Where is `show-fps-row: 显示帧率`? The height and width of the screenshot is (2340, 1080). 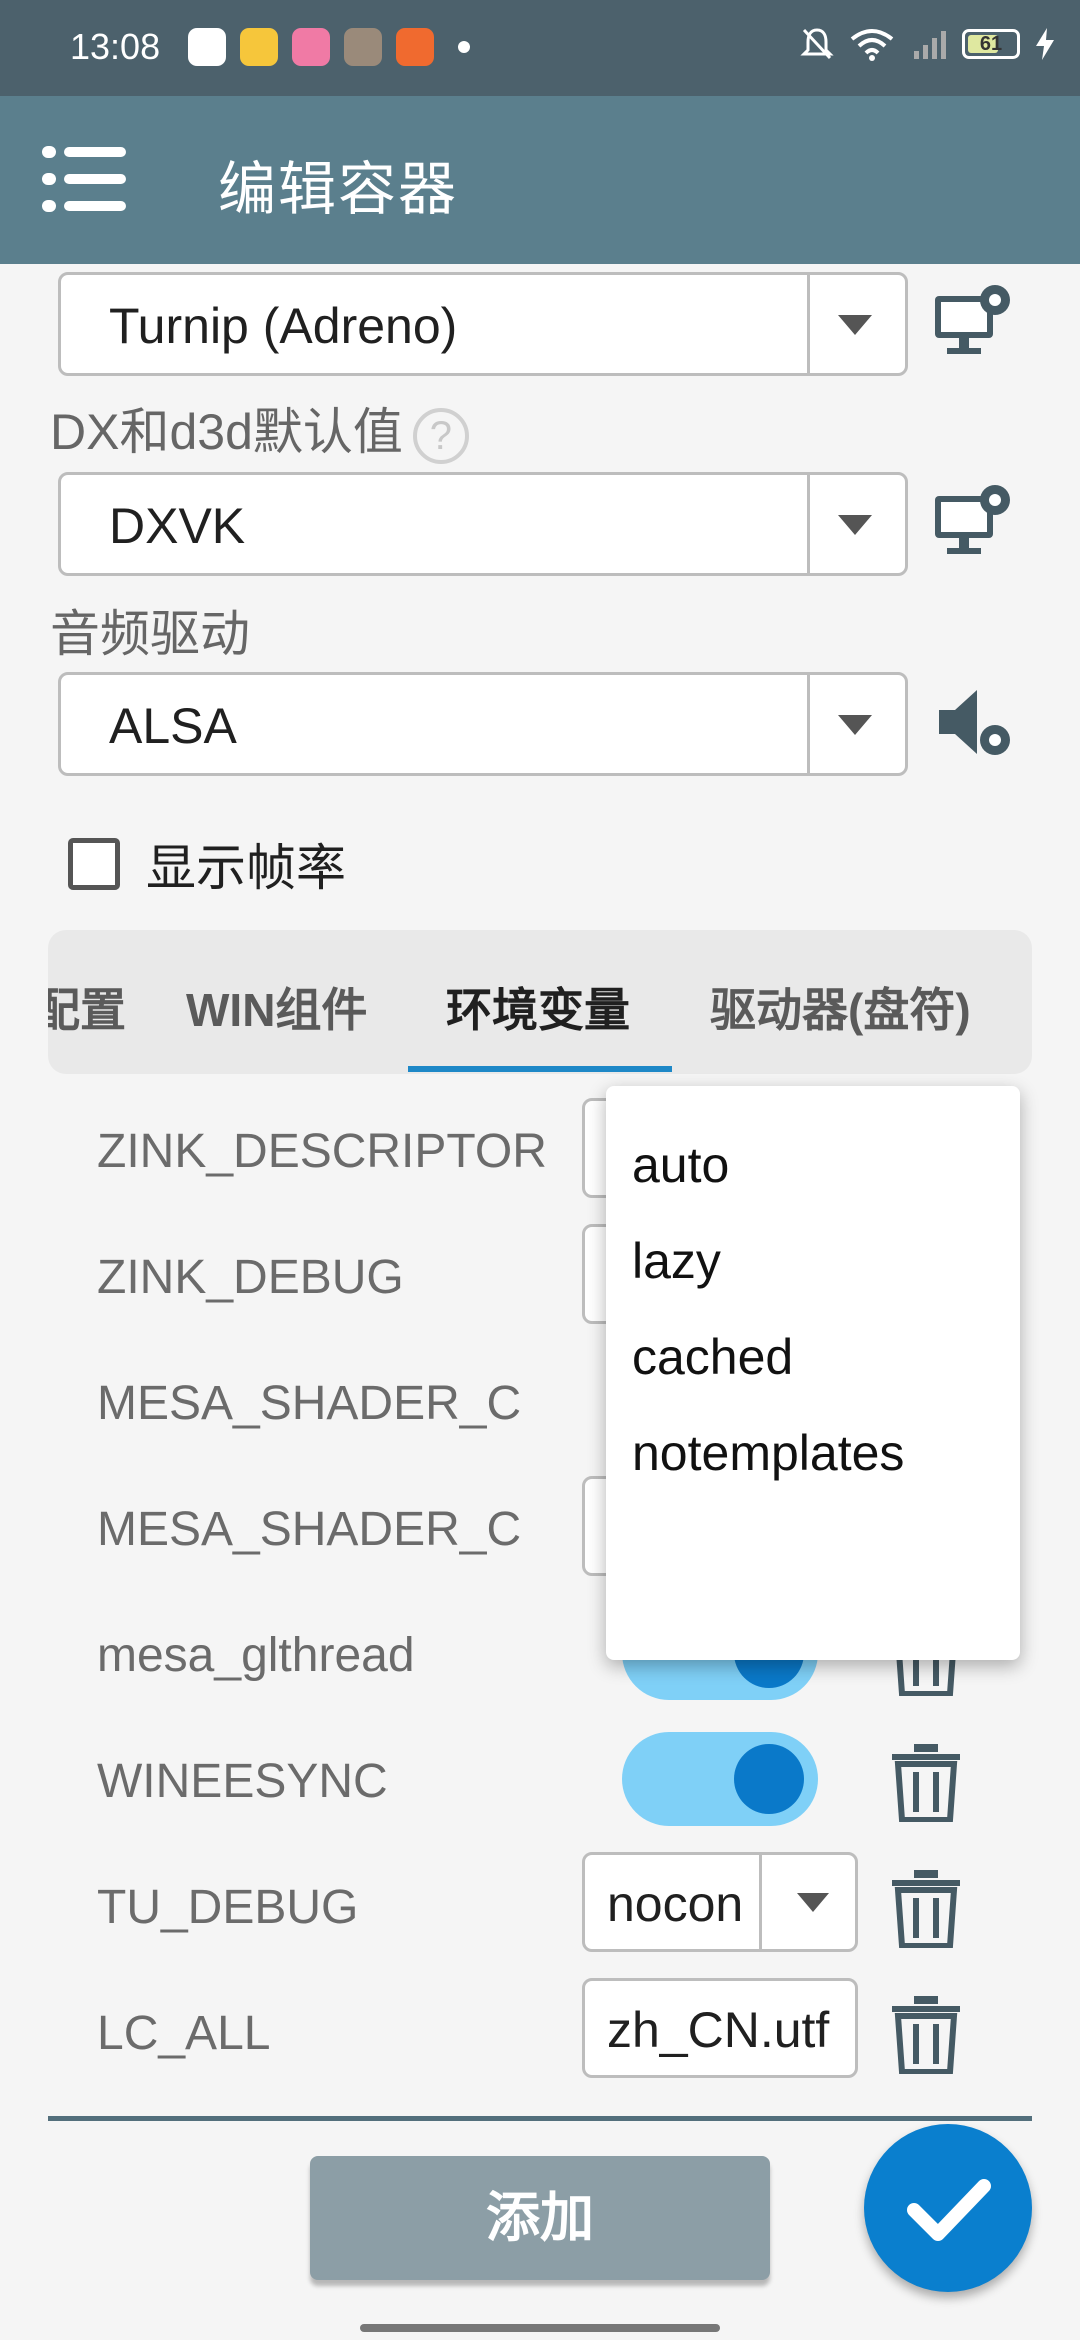
show-fps-row: 显示帧率 is located at coordinates (207, 864).